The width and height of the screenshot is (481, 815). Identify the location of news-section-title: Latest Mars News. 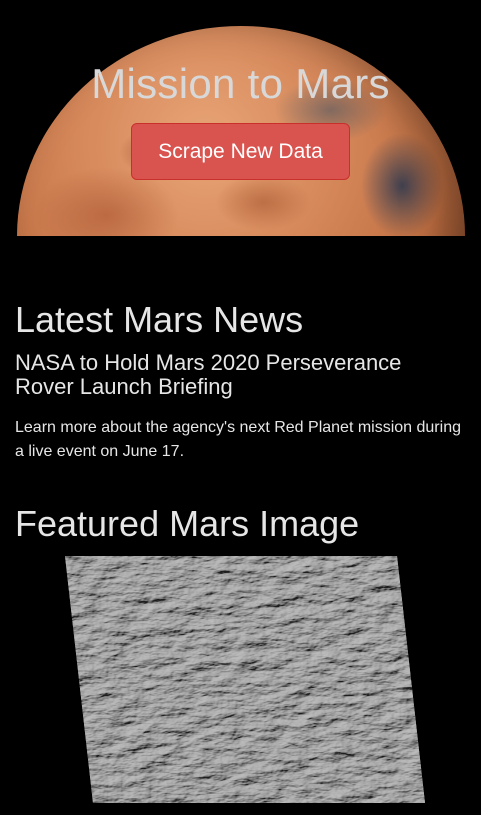
(159, 319).